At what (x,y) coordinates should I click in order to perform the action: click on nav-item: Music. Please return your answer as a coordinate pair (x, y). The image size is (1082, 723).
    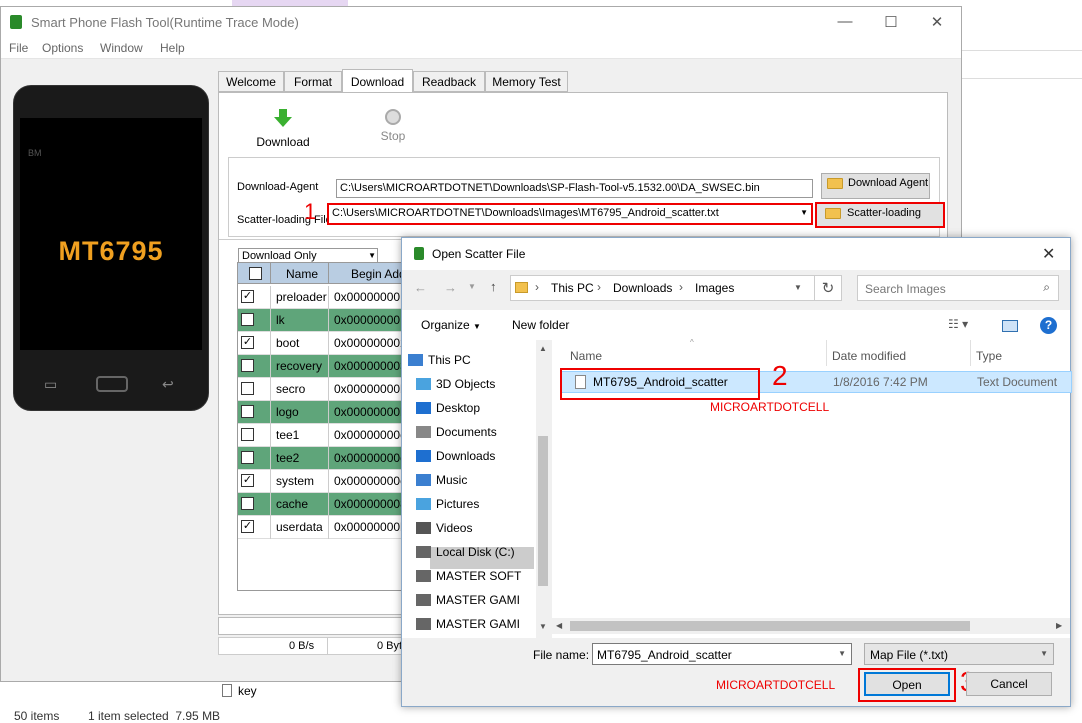
    Looking at the image, I should click on (441, 480).